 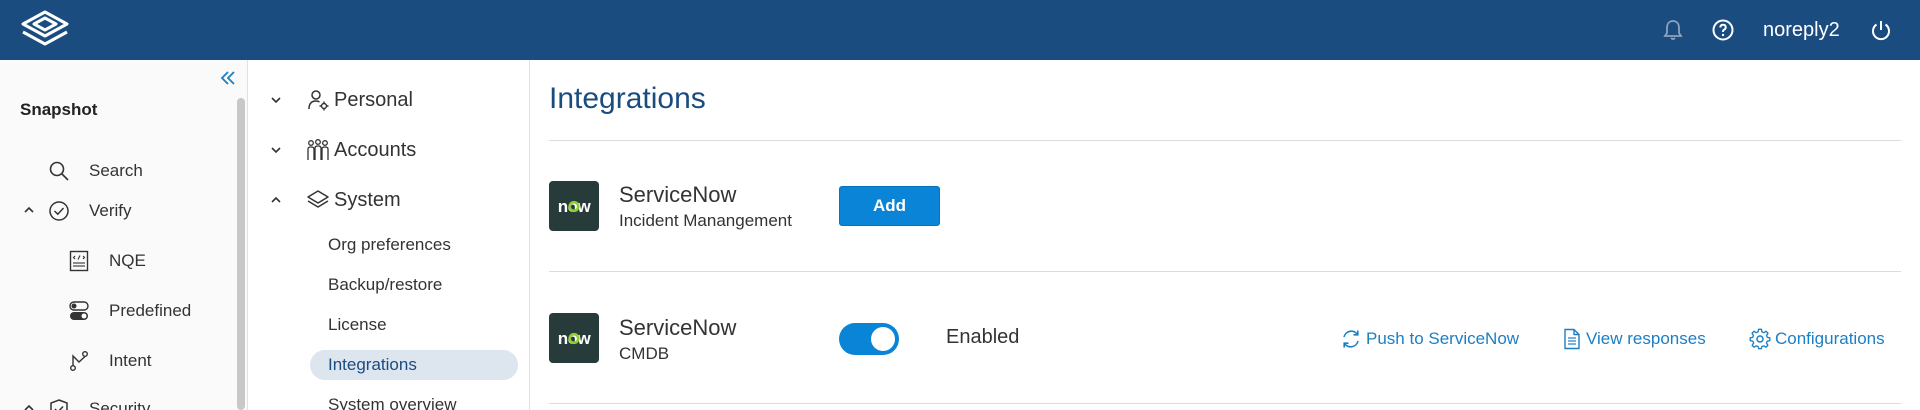 What do you see at coordinates (705, 220) in the screenshot?
I see `integration-subtitle: Incident Manangement` at bounding box center [705, 220].